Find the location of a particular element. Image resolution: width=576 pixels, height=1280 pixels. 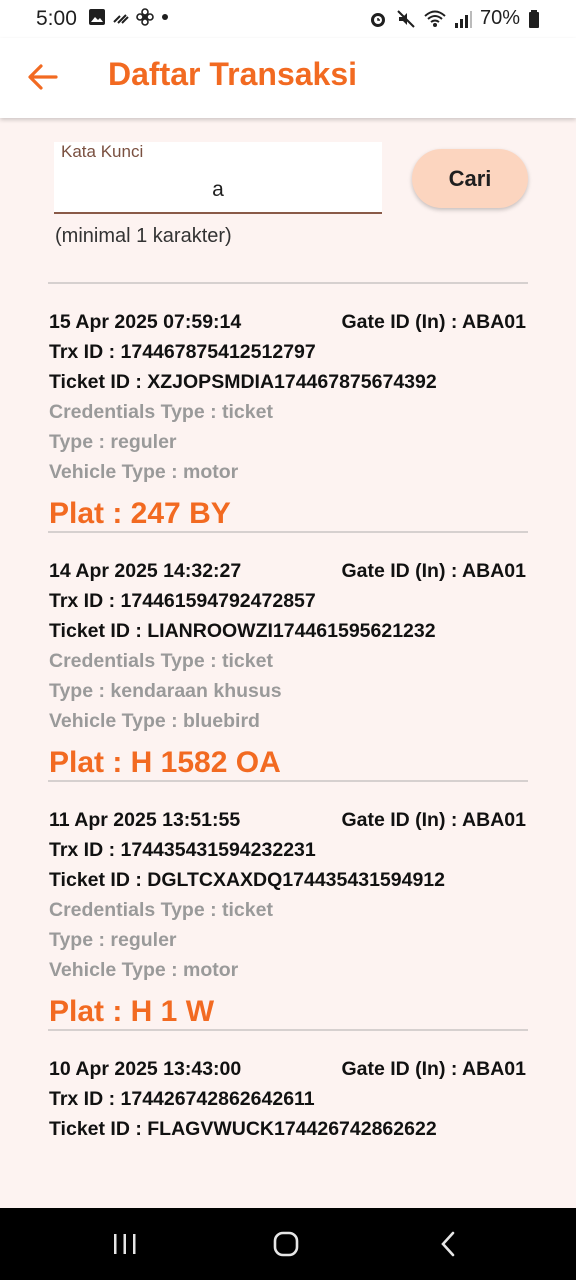

transaction-ticket-id: Ticket ID : DGLTCXAXDQ174435431594912 is located at coordinates (247, 880).